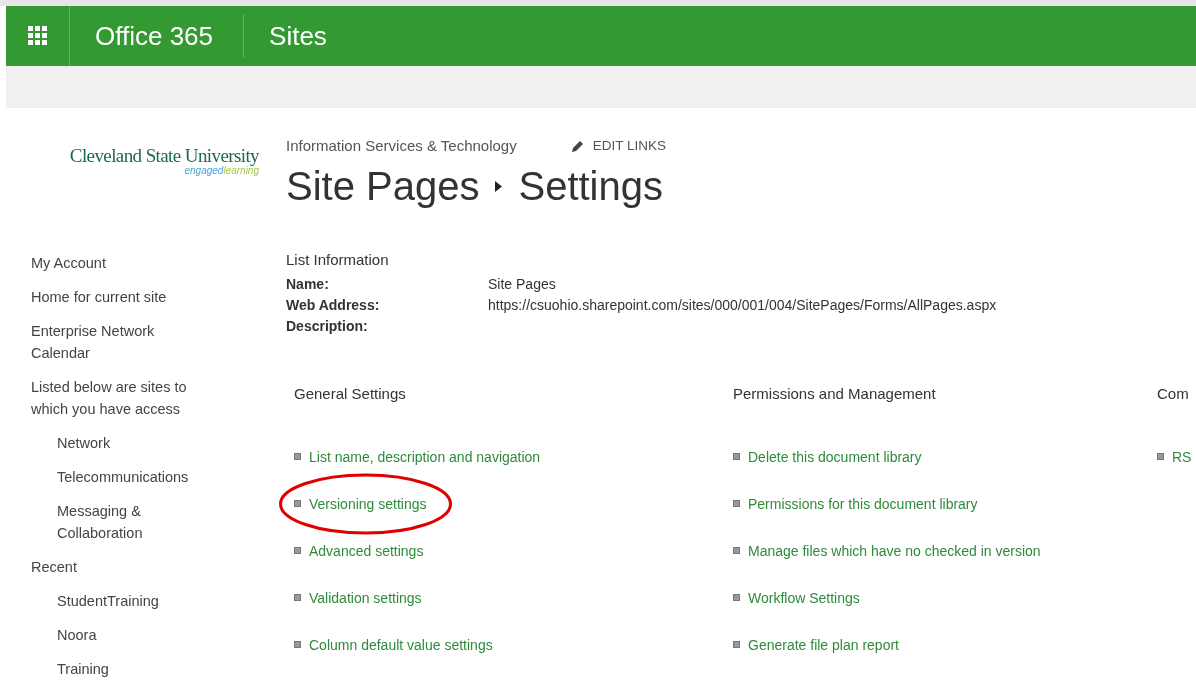  Describe the element at coordinates (137, 635) in the screenshot. I see `nav-link: Noora` at that location.